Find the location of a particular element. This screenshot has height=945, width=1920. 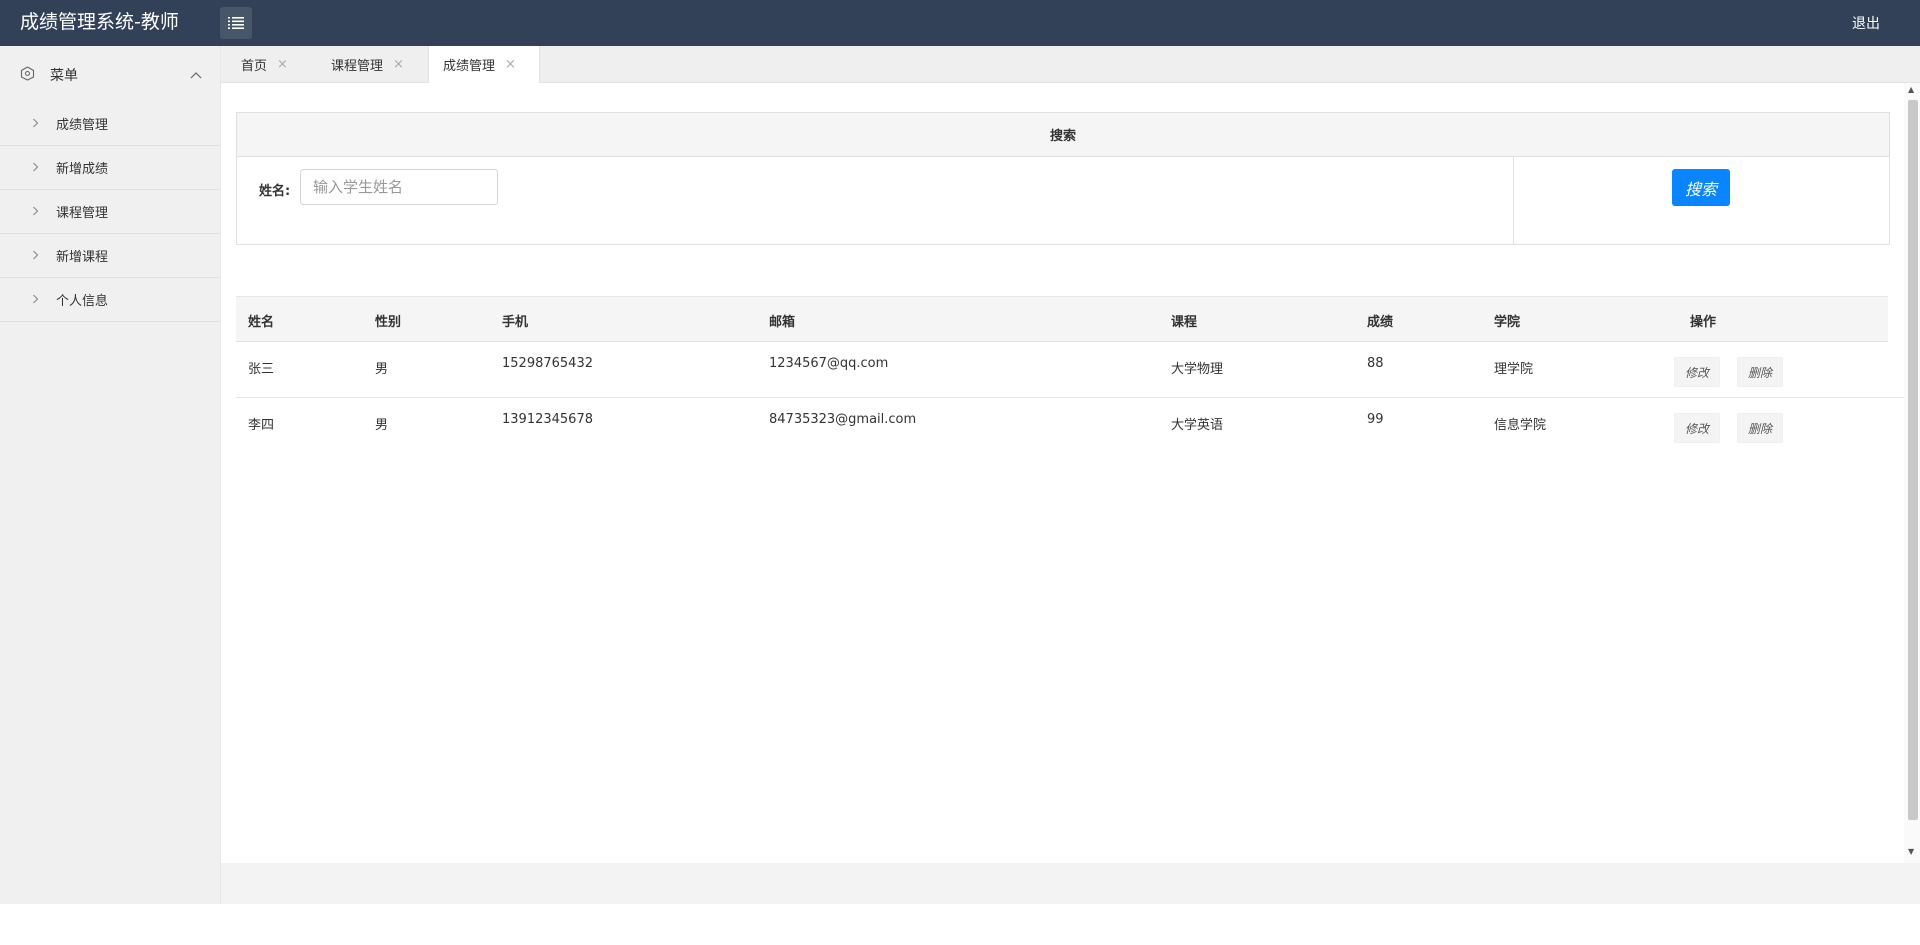

sidebar-item-label: 个人信息 is located at coordinates (82, 301).